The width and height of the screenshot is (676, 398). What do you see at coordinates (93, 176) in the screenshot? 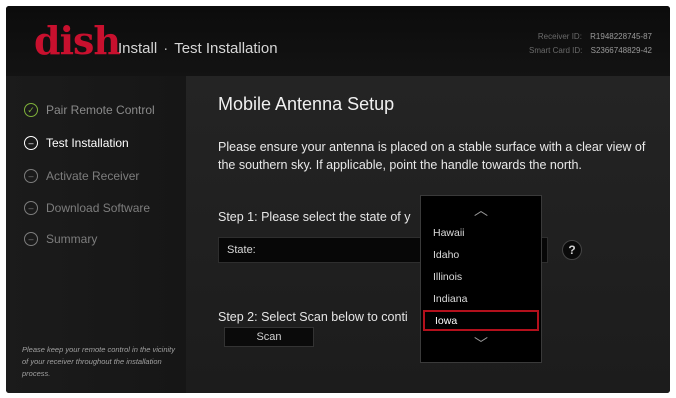
I see `sidebar-step-label: Activate Receiver` at bounding box center [93, 176].